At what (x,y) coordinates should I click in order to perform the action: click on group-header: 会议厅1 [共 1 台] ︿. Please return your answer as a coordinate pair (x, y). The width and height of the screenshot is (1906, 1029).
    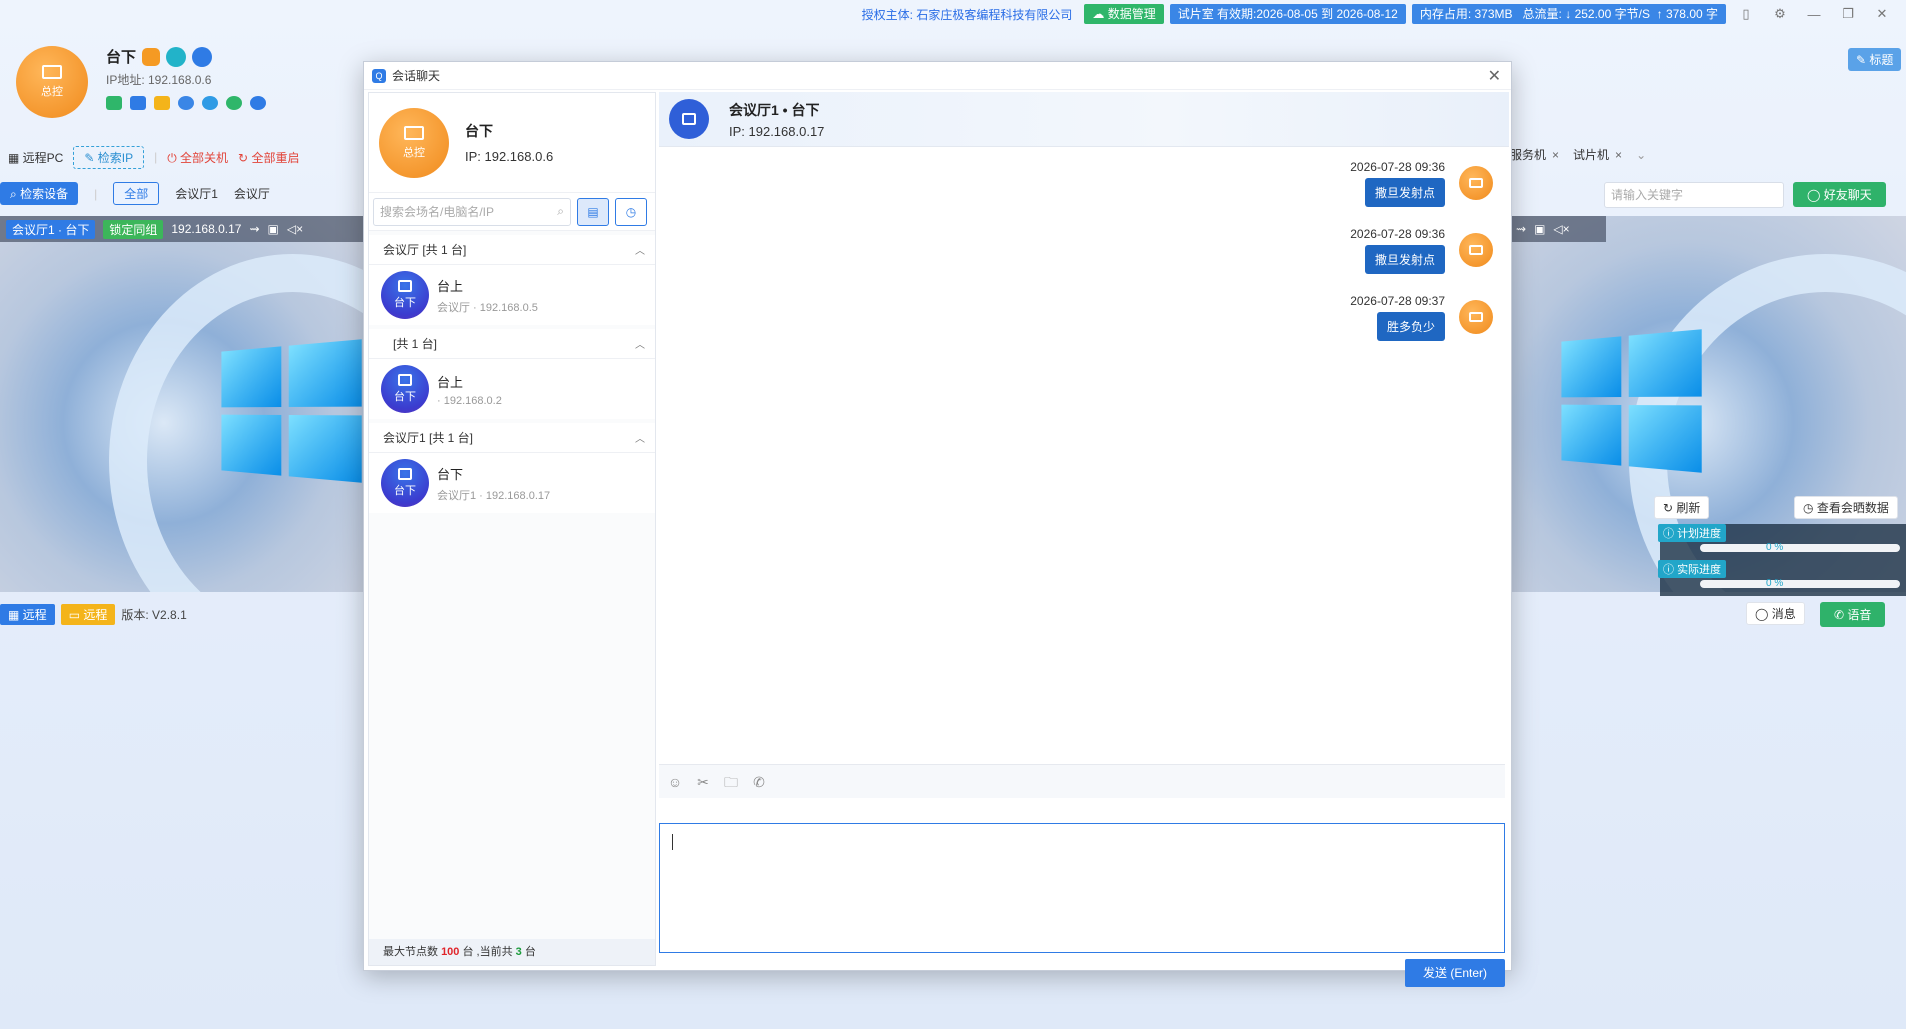
    Looking at the image, I should click on (512, 438).